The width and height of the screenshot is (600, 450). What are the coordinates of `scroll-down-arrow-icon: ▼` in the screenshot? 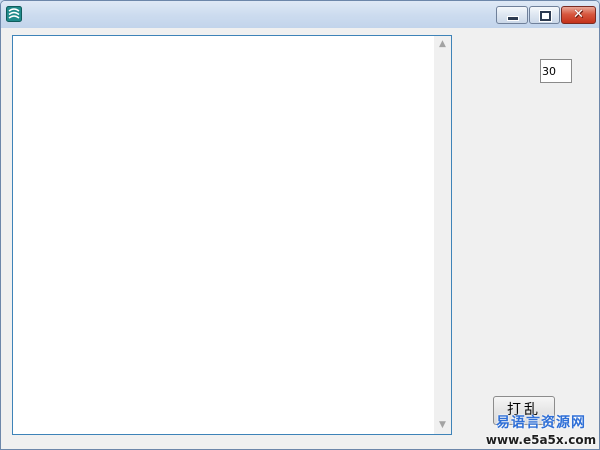 It's located at (442, 425).